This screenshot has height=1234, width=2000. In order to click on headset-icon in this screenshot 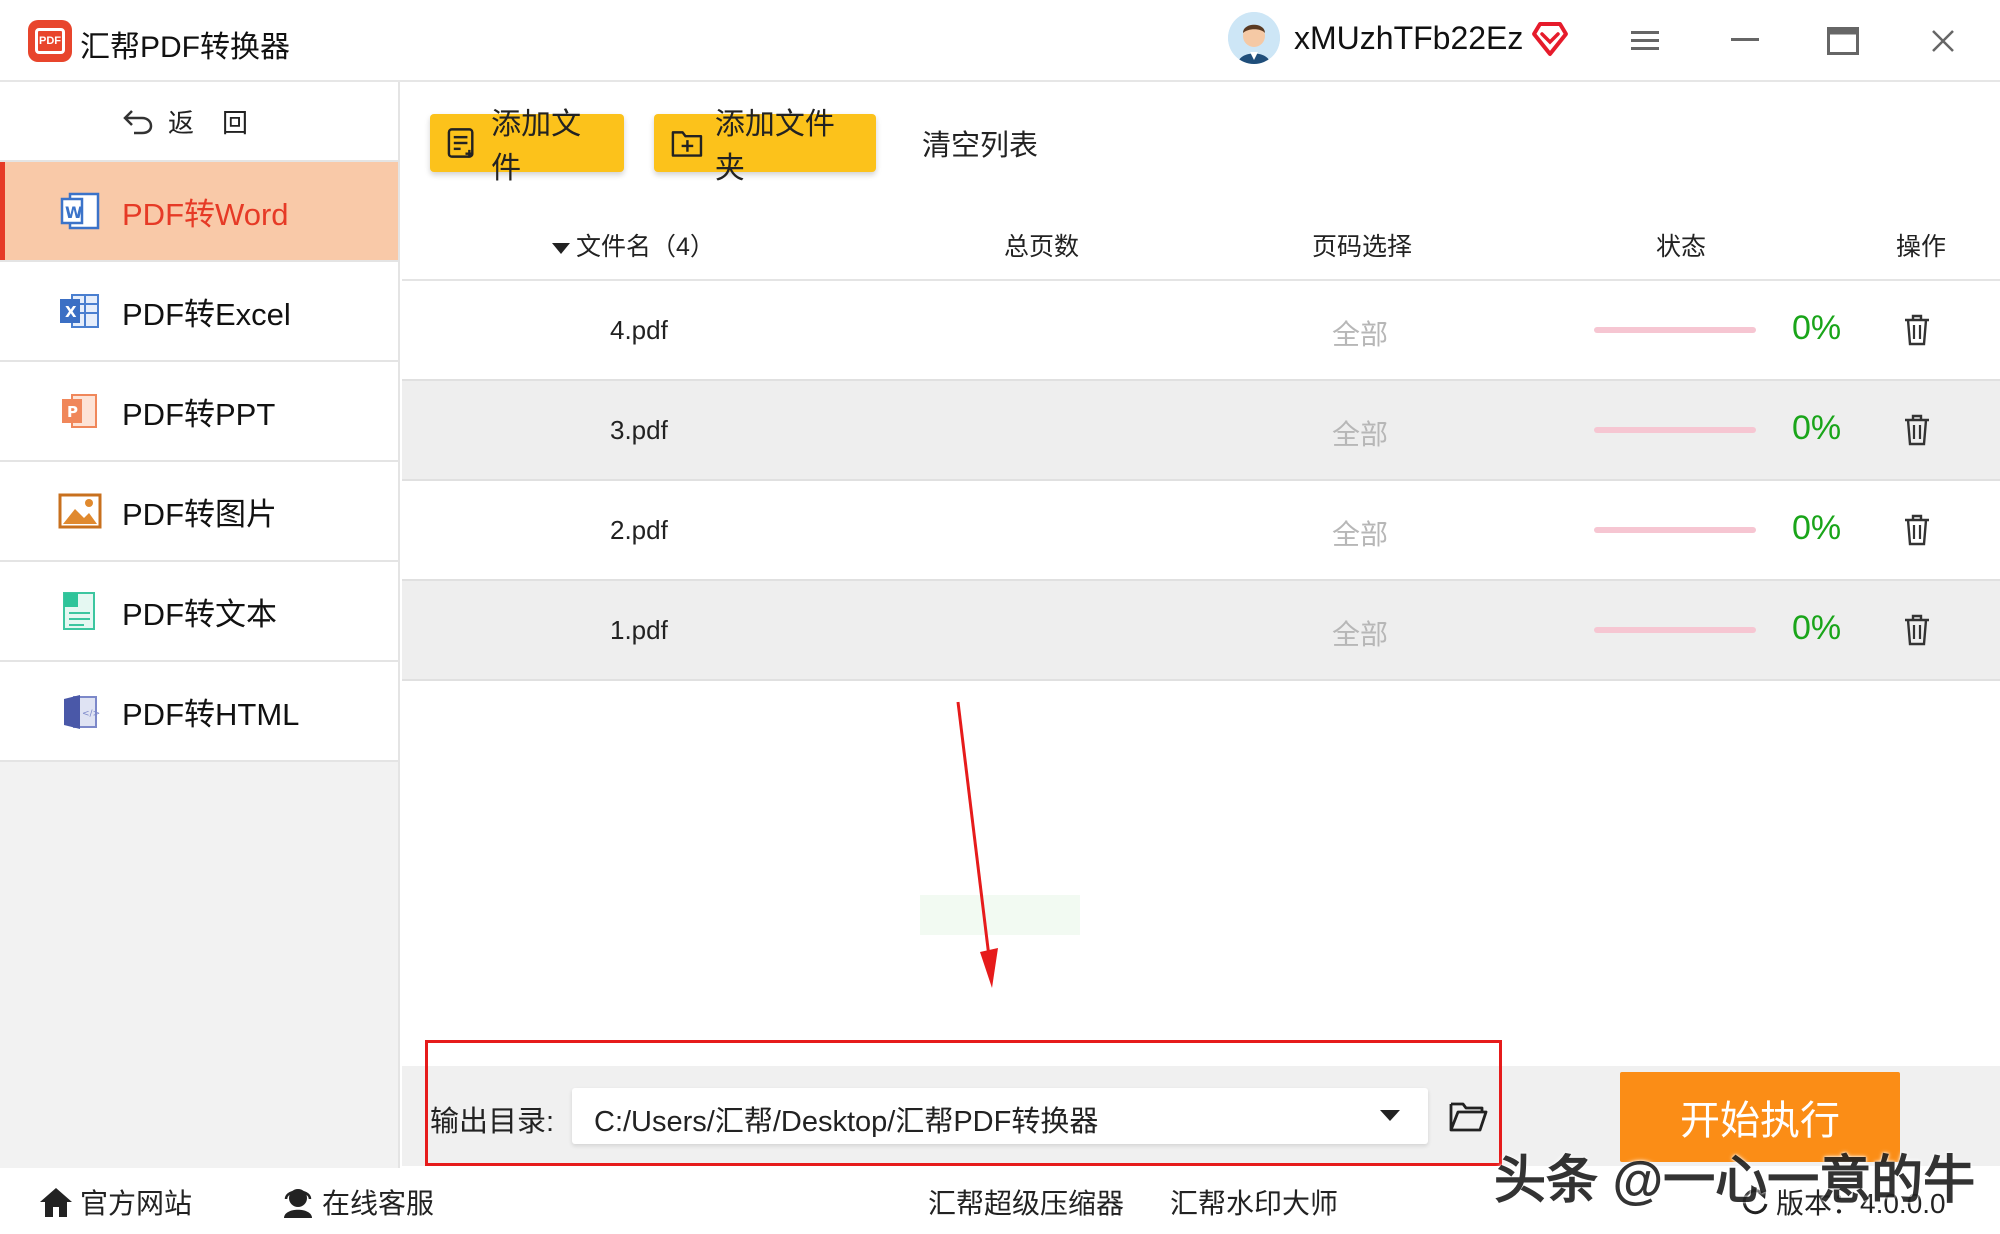, I will do `click(298, 1203)`.